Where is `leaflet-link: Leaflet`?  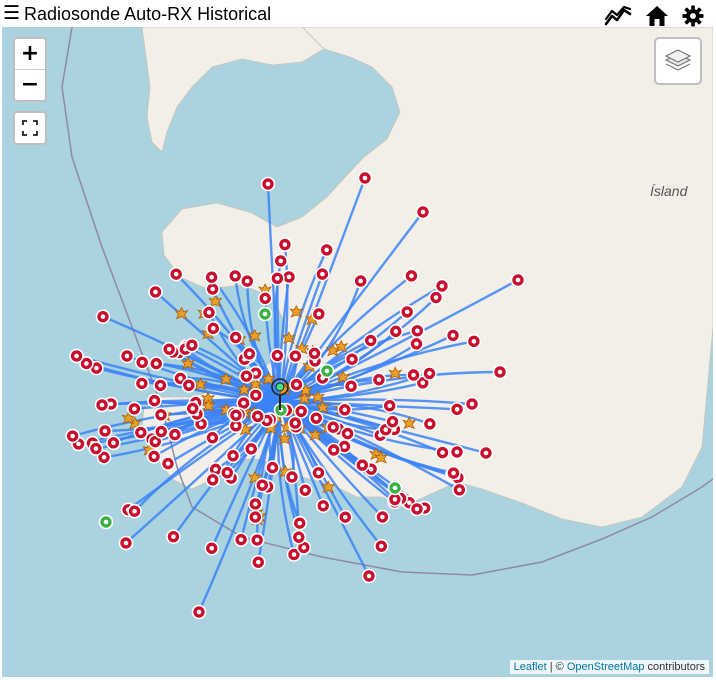 leaflet-link: Leaflet is located at coordinates (530, 667).